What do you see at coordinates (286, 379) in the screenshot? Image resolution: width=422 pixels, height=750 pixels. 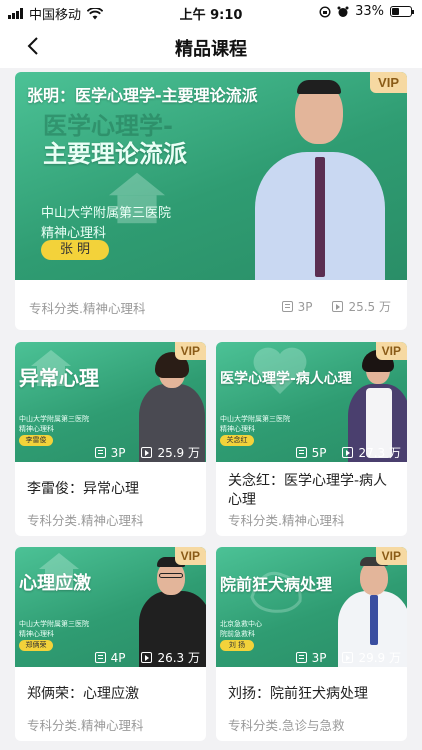 I see `banner-title: 医学心理学-病人心理` at bounding box center [286, 379].